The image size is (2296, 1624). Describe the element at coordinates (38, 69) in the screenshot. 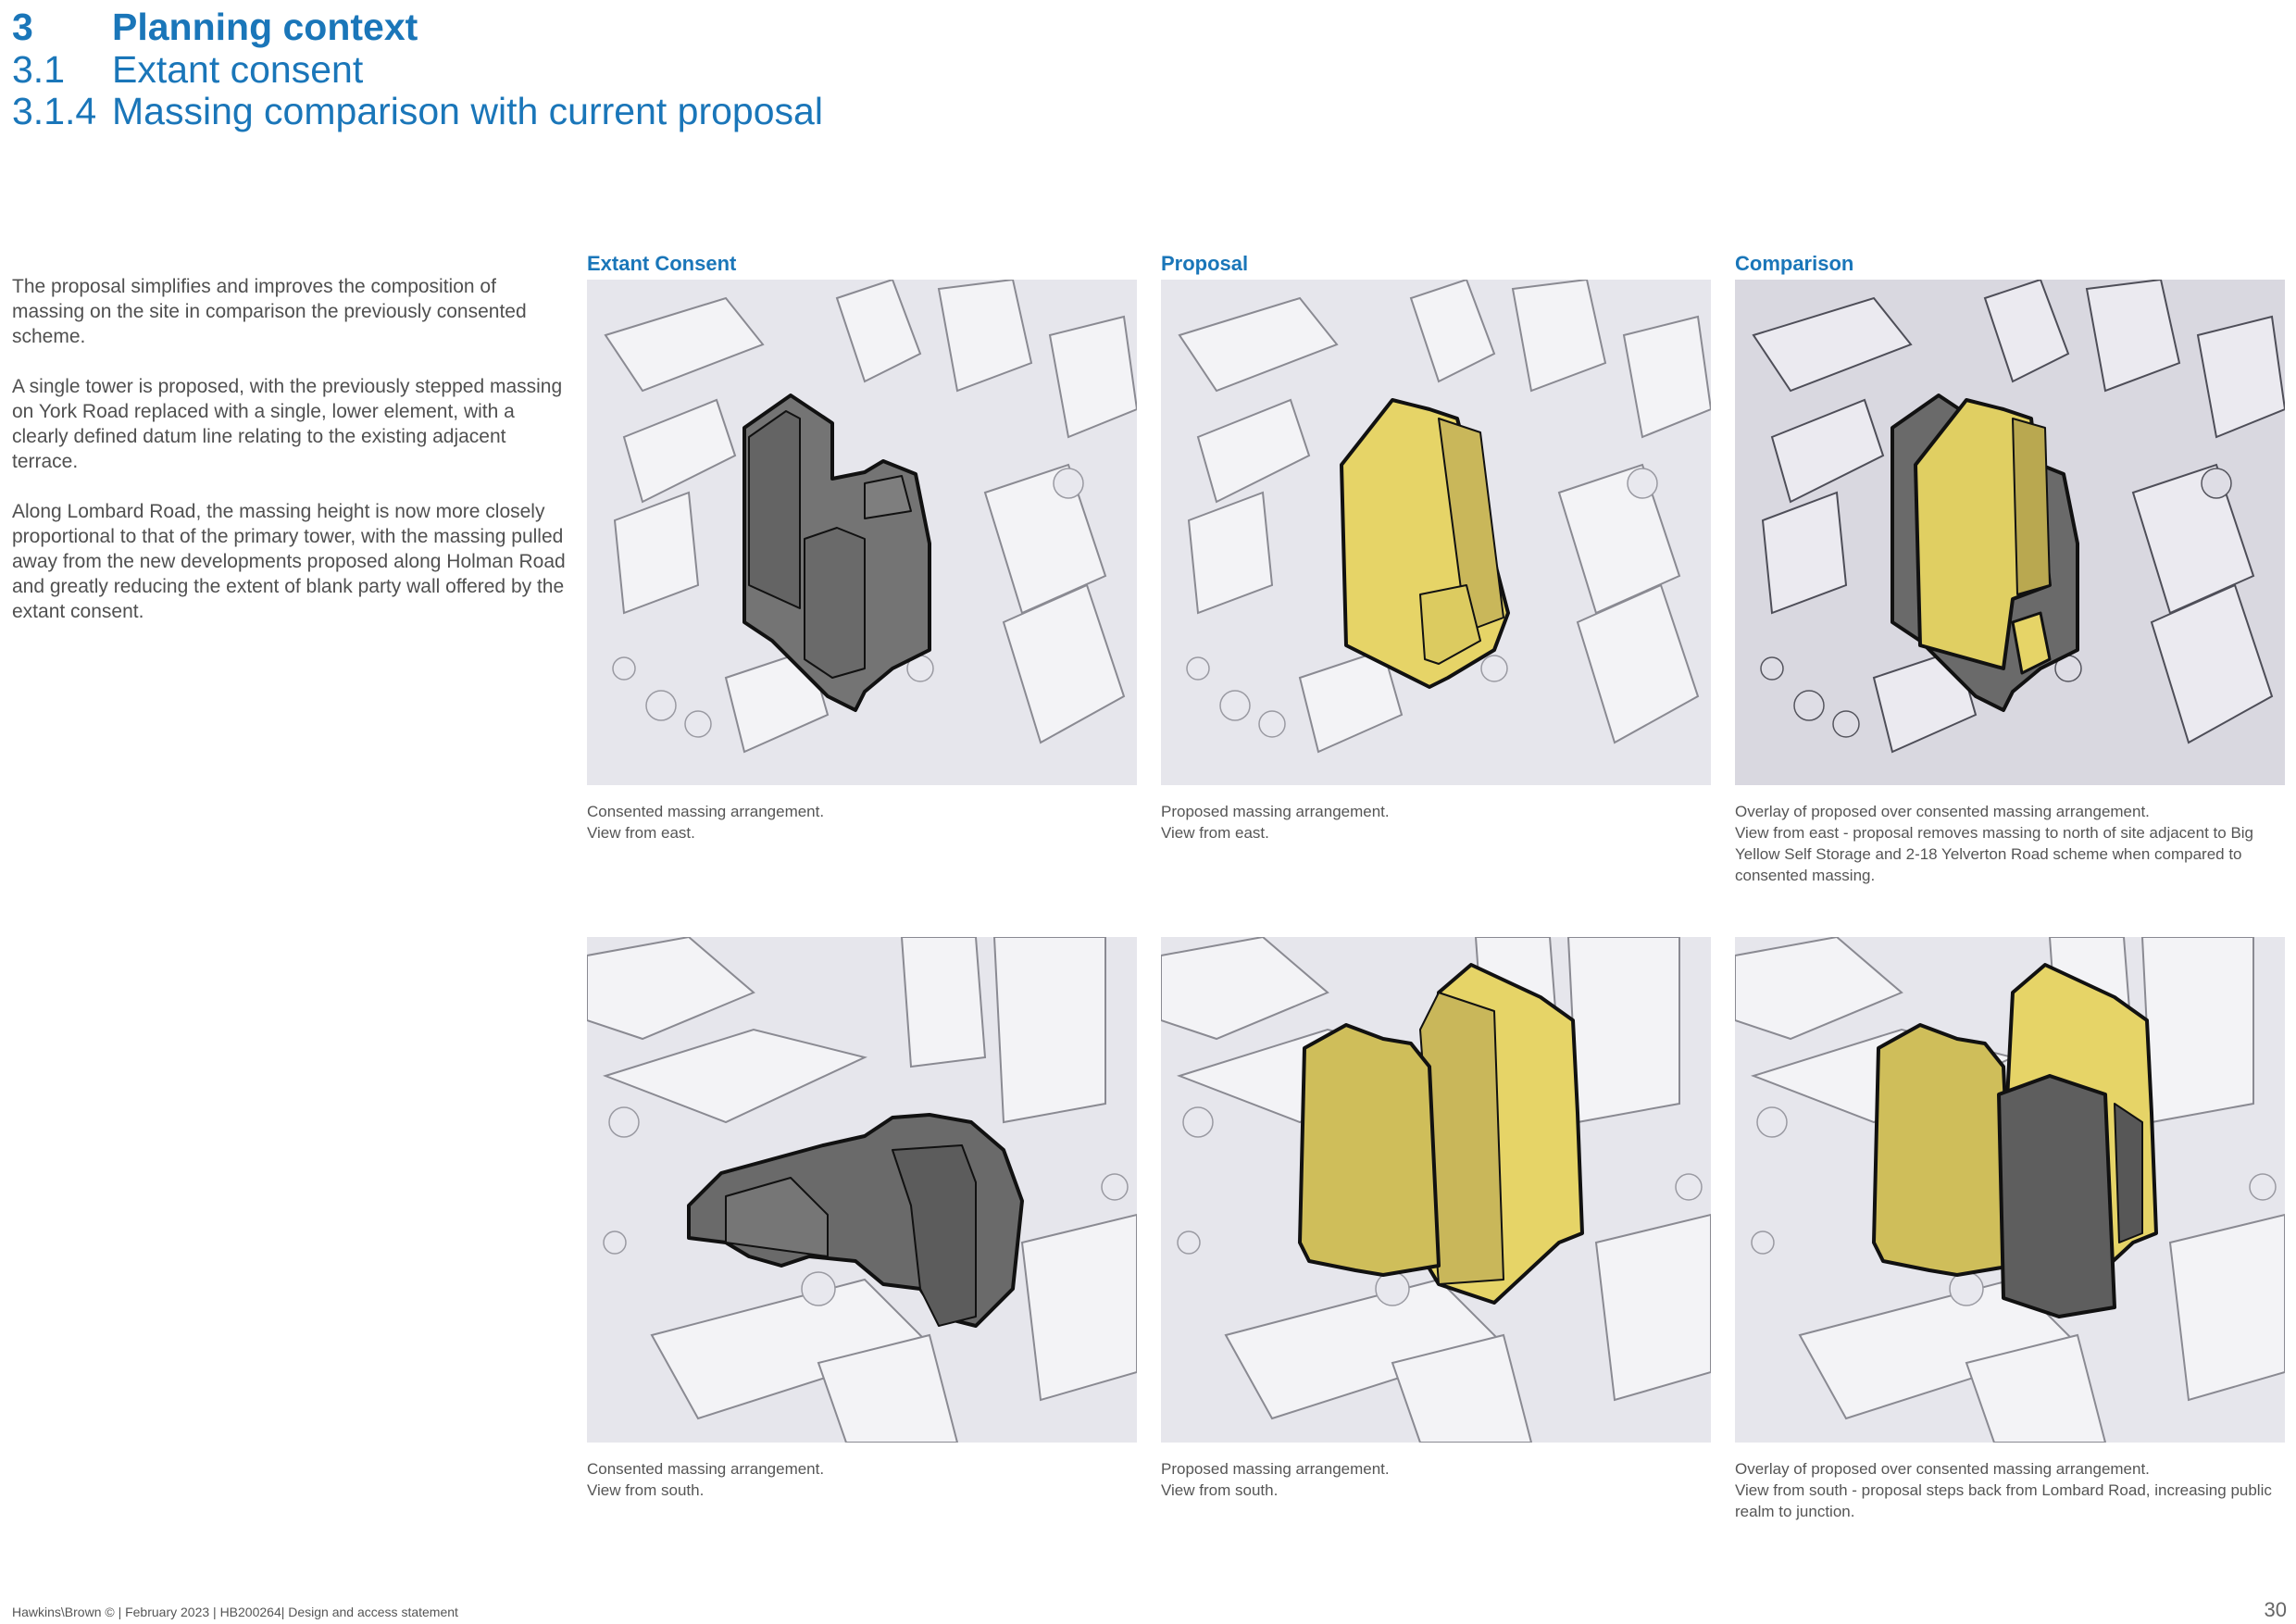

I see `subsection-number: 3.1` at that location.